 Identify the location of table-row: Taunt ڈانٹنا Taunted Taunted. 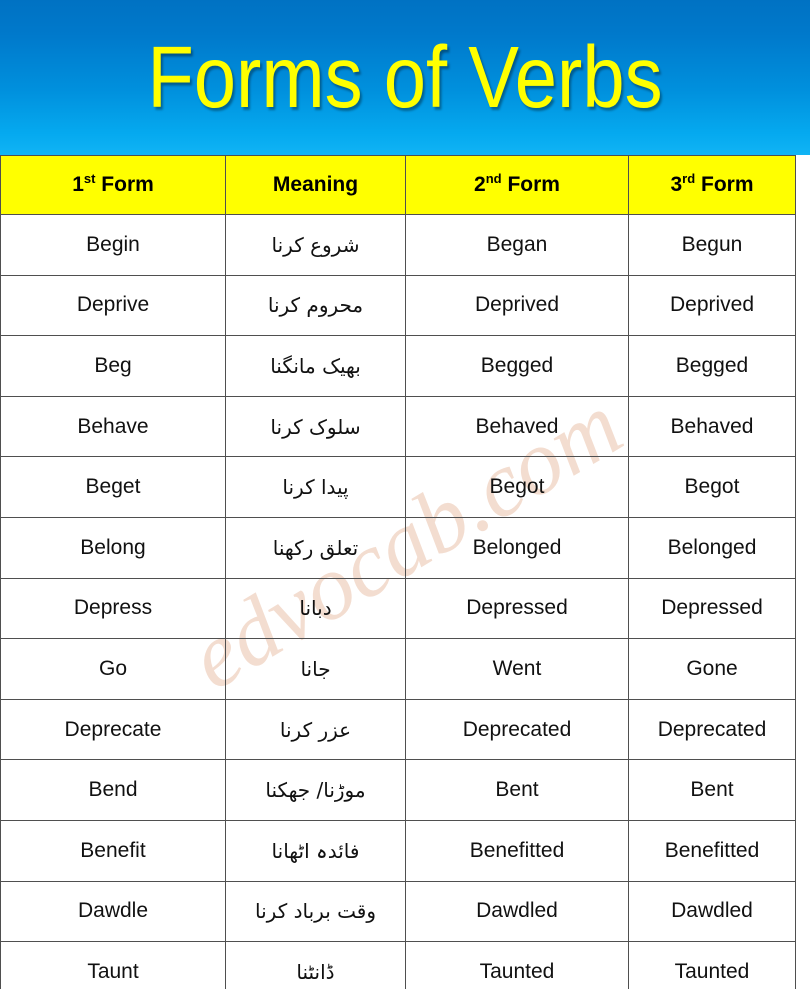
(398, 965).